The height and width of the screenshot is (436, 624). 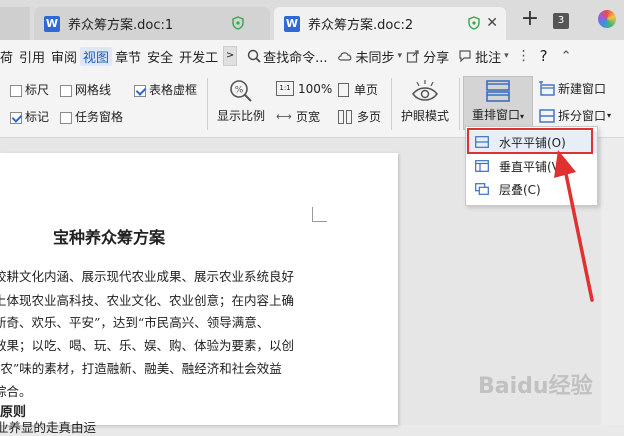 I want to click on document-line: 新奇、欢乐、平安”，达到“市民高兴、领导满意、, so click(x=135, y=322).